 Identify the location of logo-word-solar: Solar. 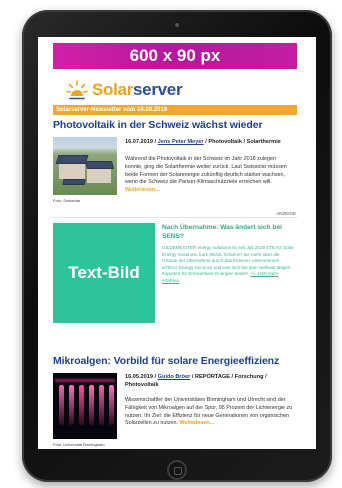
(113, 89).